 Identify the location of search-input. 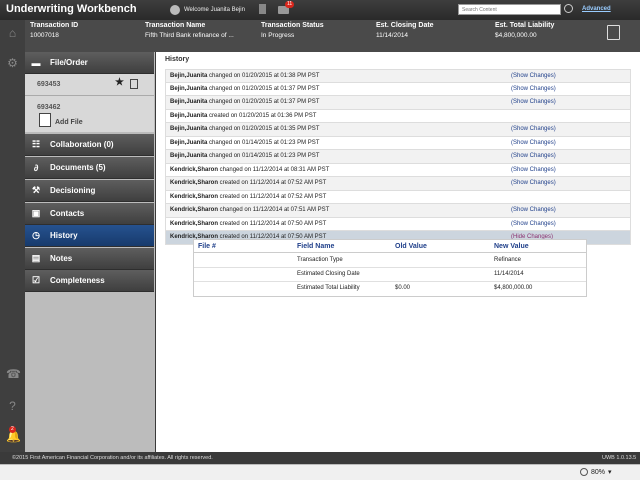
(509, 9).